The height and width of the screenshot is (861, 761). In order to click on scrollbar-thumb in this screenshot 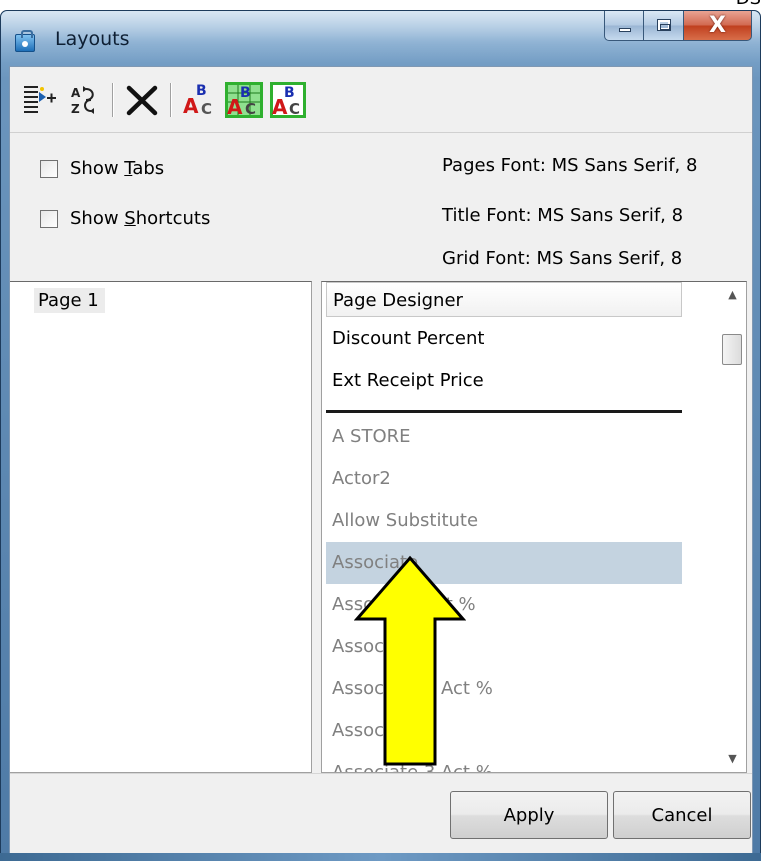, I will do `click(732, 349)`.